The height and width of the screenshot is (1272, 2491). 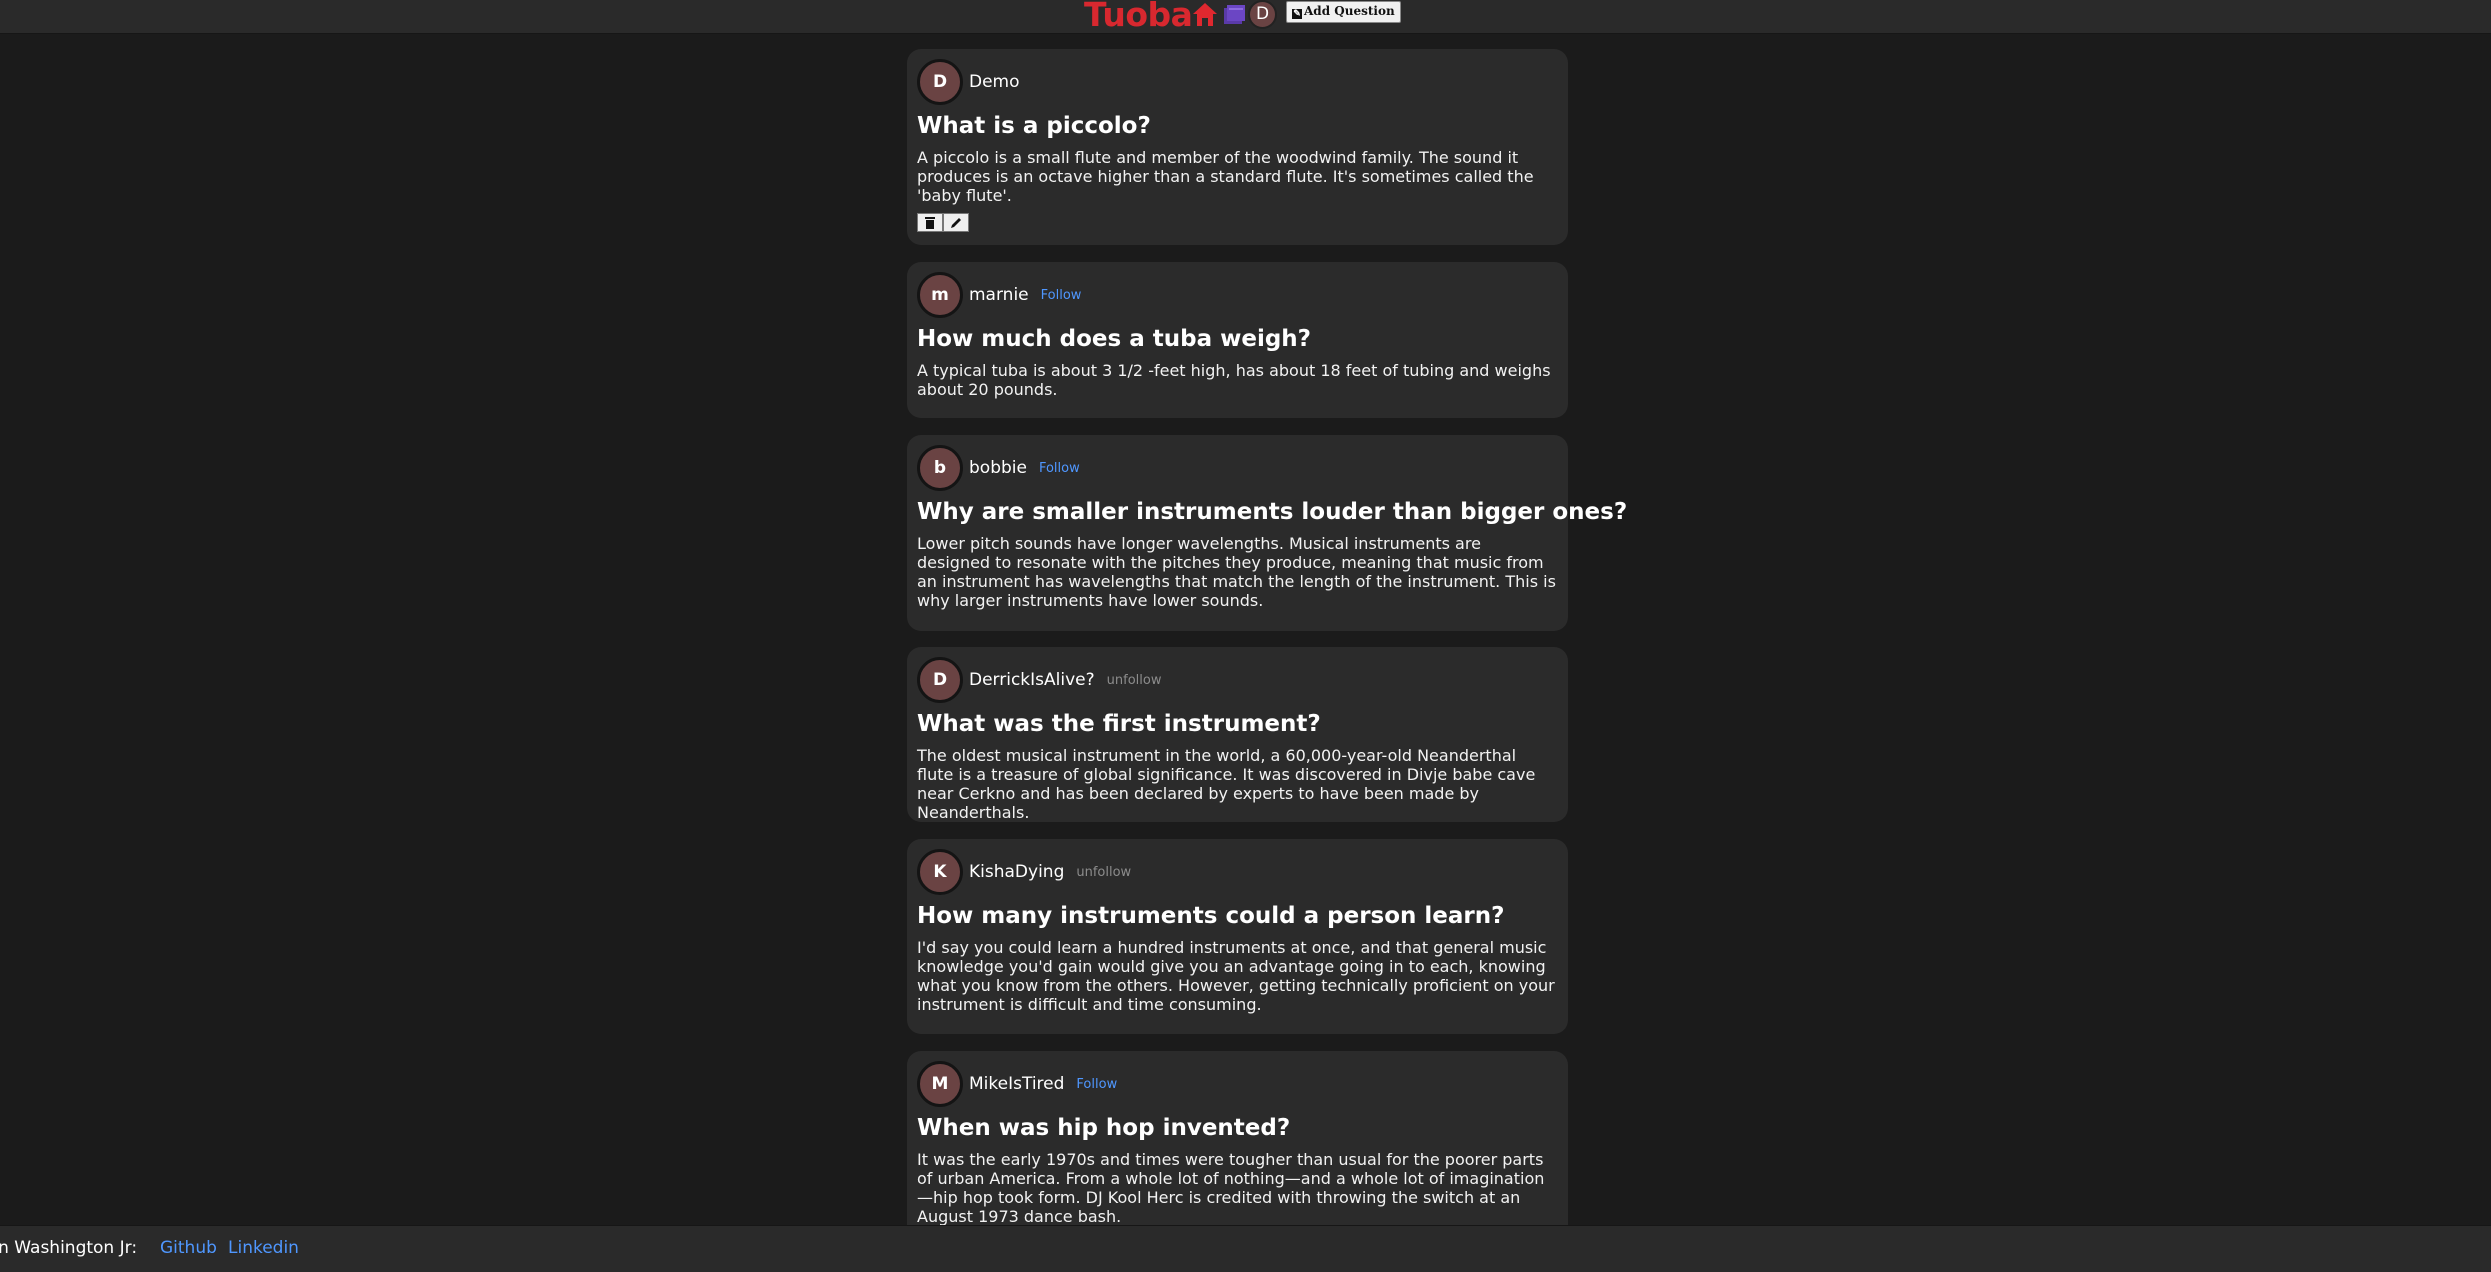 I want to click on author-avatar: M, so click(x=940, y=1084).